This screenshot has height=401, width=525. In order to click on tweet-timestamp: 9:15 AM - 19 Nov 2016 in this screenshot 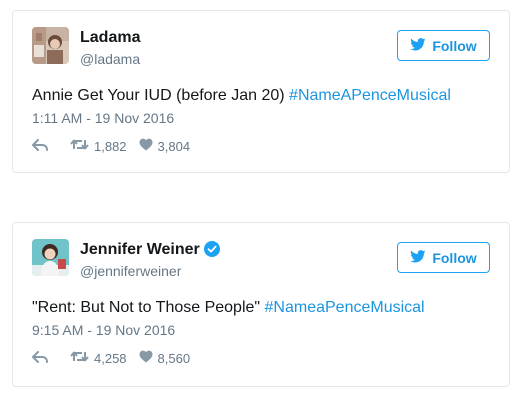, I will do `click(103, 330)`.